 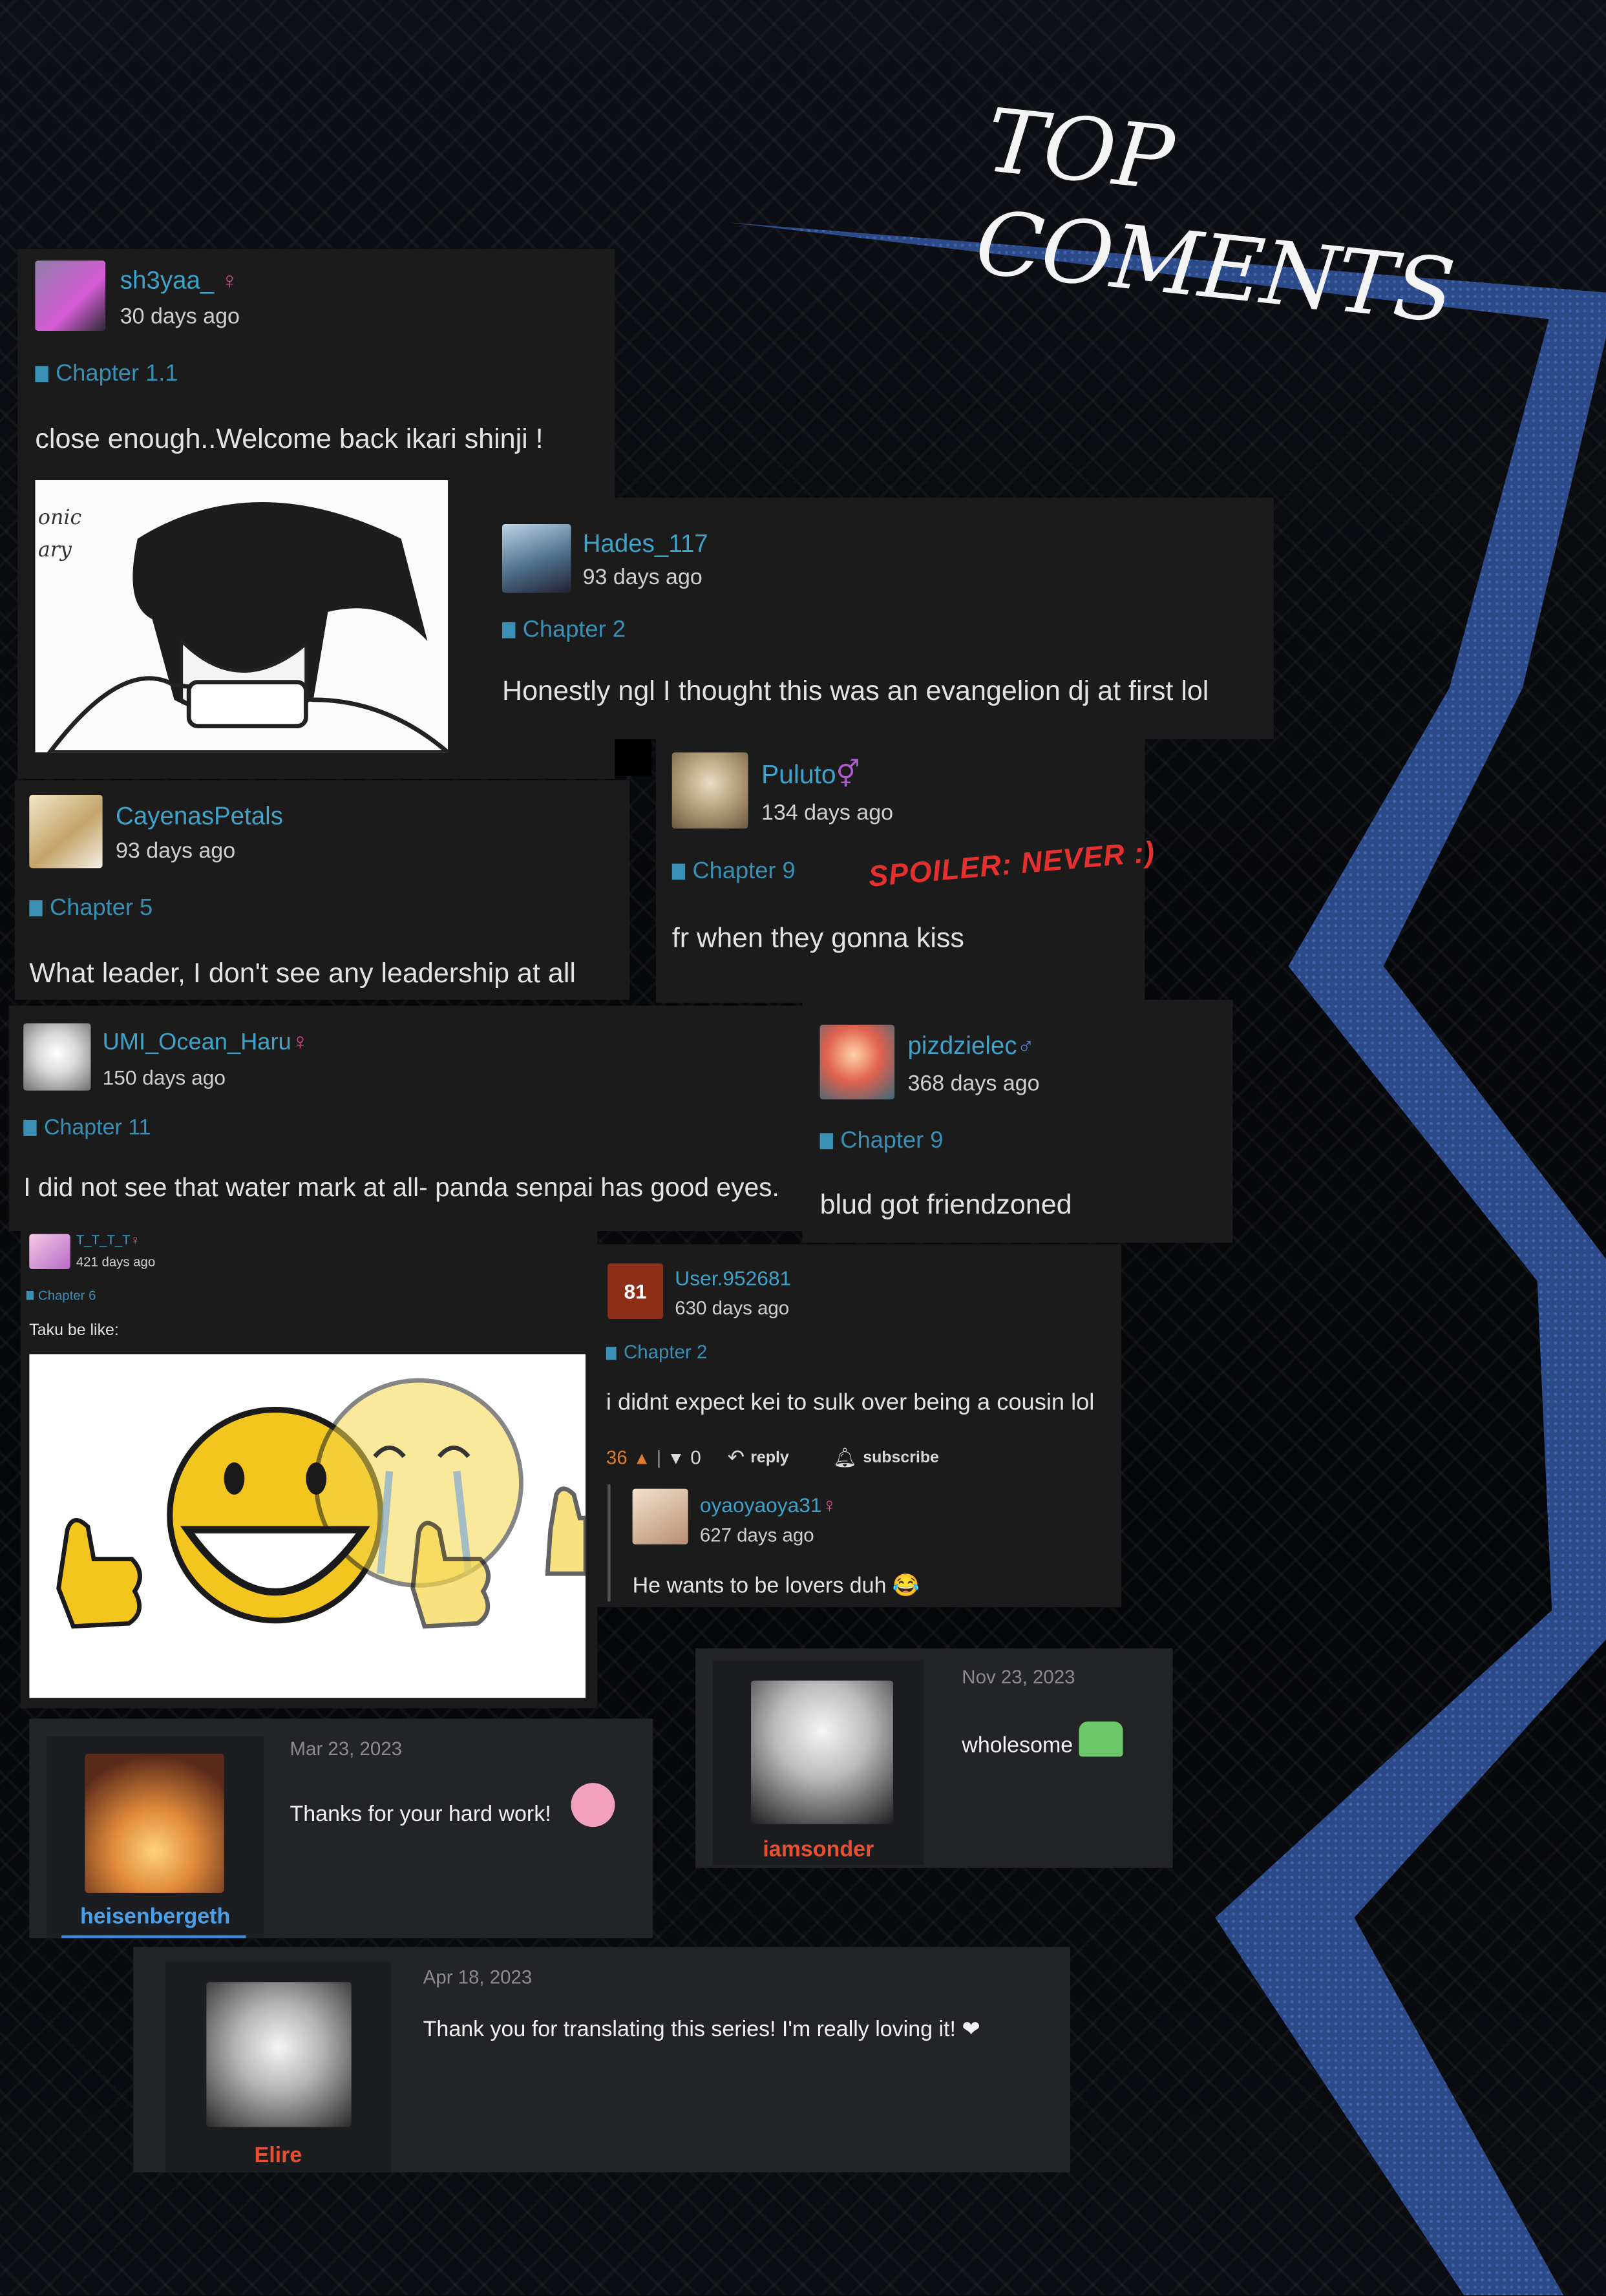 I want to click on forum-post-iamsonder: iamsonder Nov 23, 2023 wholesome, so click(x=934, y=1758).